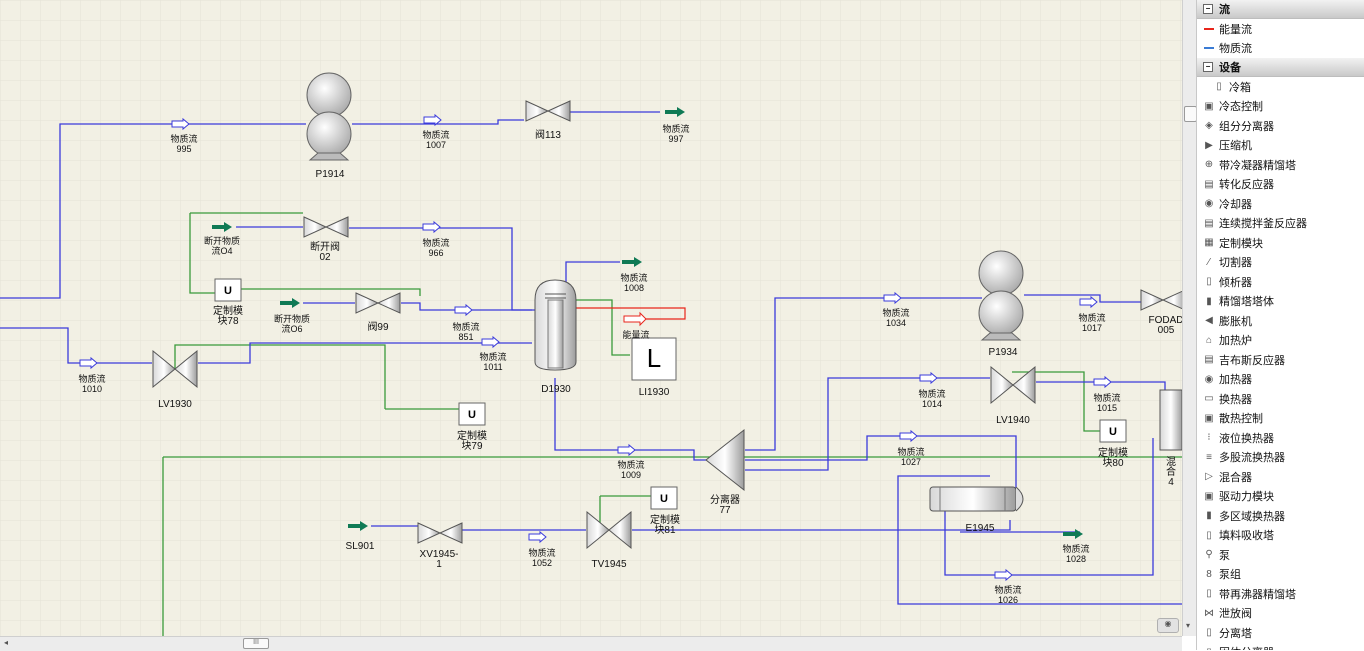  Describe the element at coordinates (466, 332) in the screenshot. I see `stream-label: 物质流 851` at that location.